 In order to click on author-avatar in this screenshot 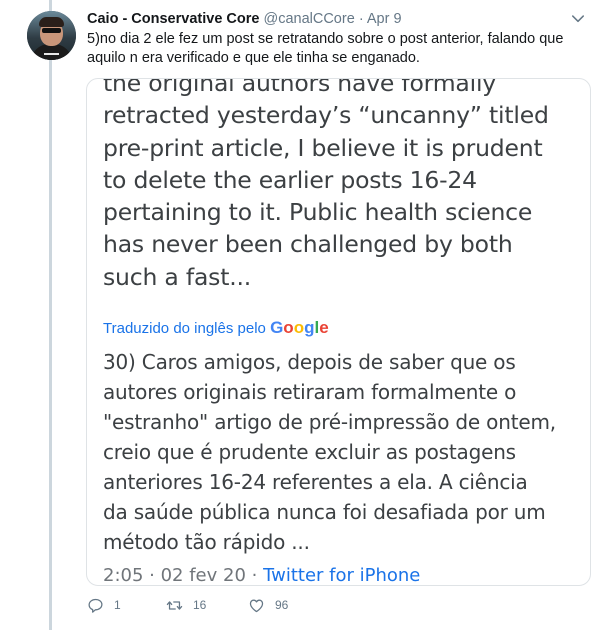, I will do `click(51, 35)`.